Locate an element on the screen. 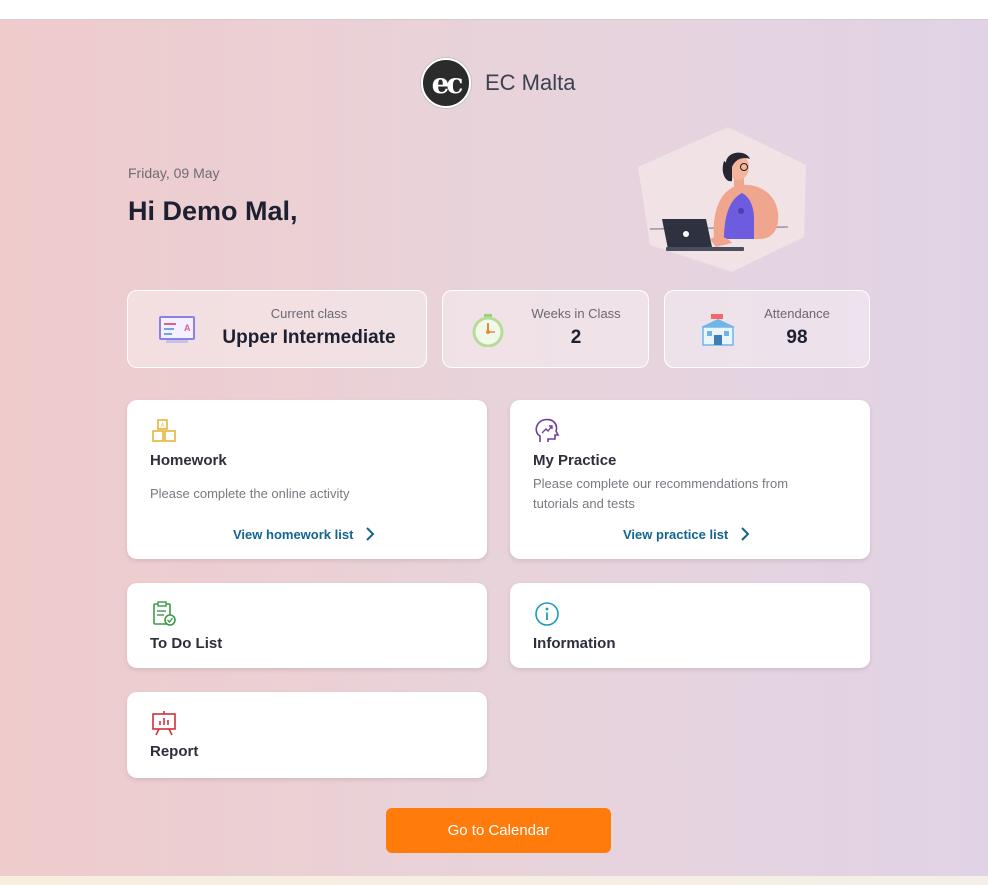 This screenshot has width=988, height=885. browser-top-bar is located at coordinates (494, 10).